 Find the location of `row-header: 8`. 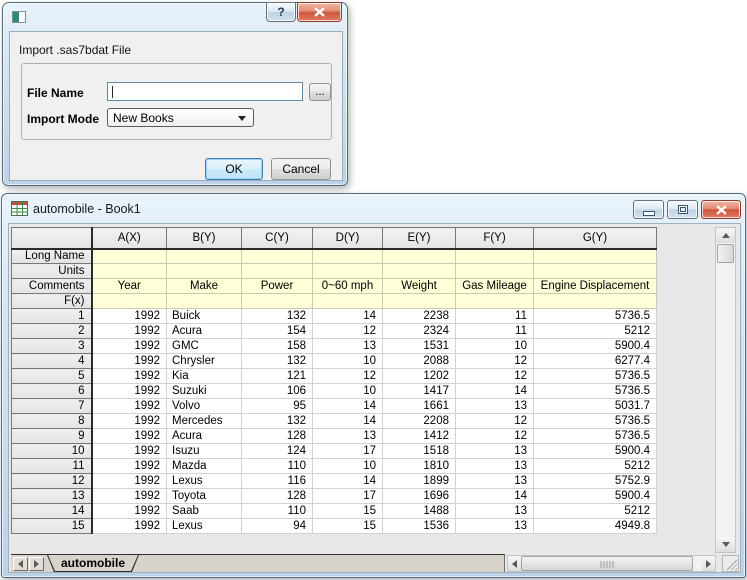

row-header: 8 is located at coordinates (52, 421).